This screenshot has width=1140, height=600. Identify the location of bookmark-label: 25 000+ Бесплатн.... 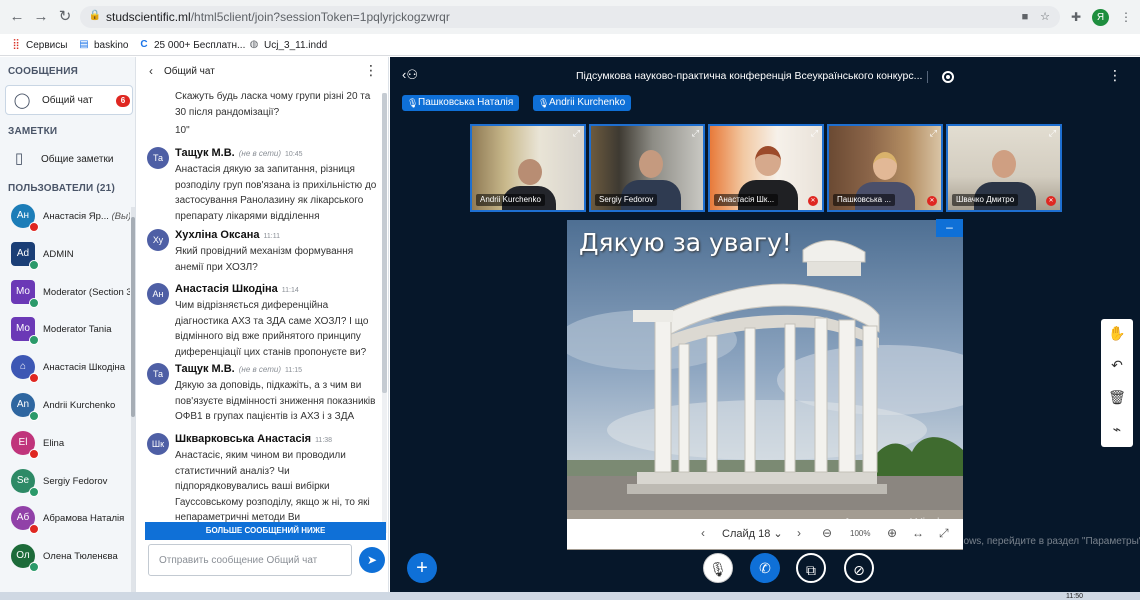
(200, 45).